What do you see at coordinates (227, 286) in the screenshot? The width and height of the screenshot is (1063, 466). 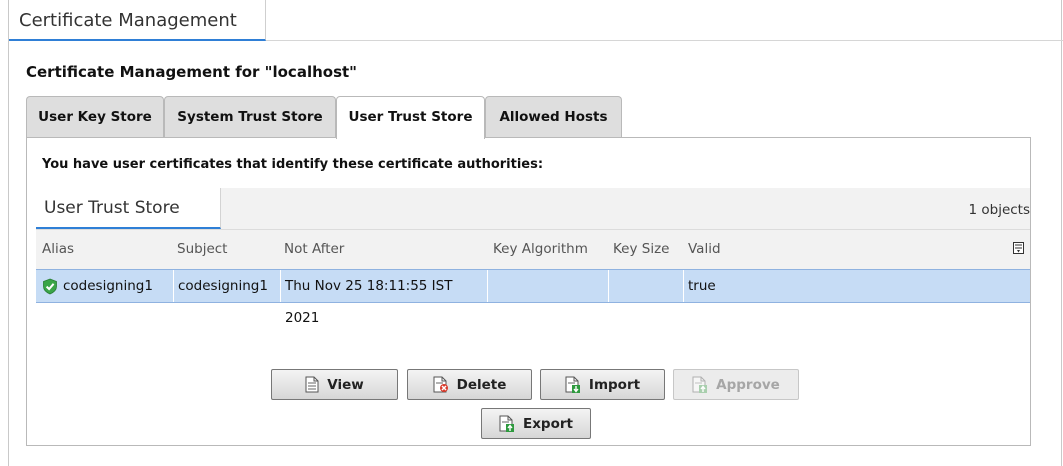 I see `cell-subject: codesigning1` at bounding box center [227, 286].